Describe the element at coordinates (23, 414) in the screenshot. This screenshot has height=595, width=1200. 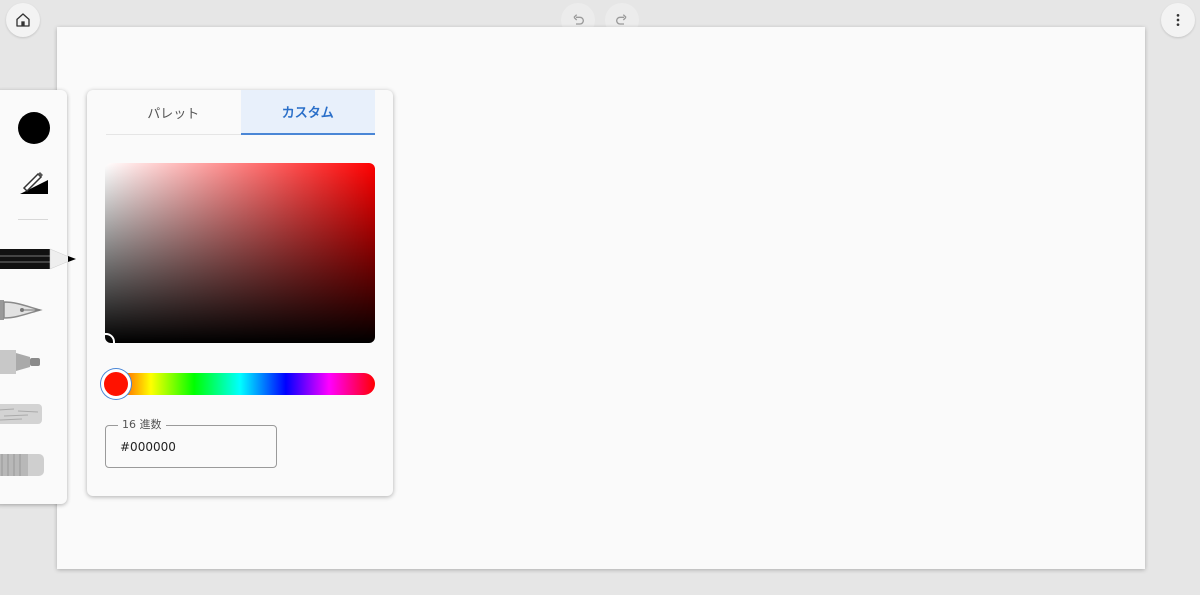
I see `chalk-icon` at that location.